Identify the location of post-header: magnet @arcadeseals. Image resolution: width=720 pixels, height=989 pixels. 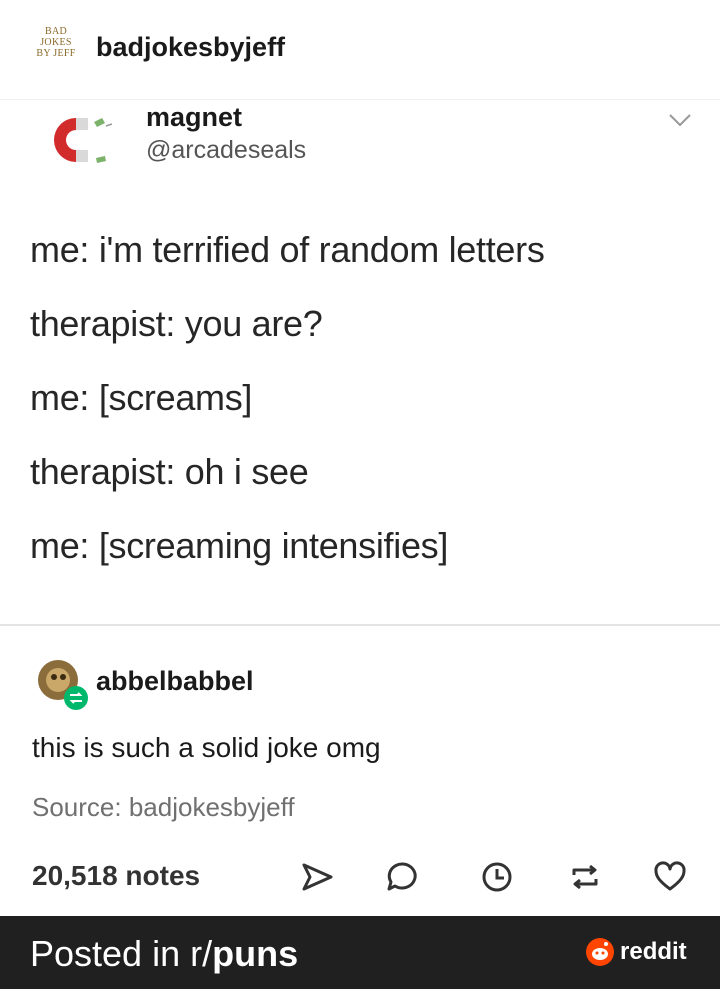
(360, 145).